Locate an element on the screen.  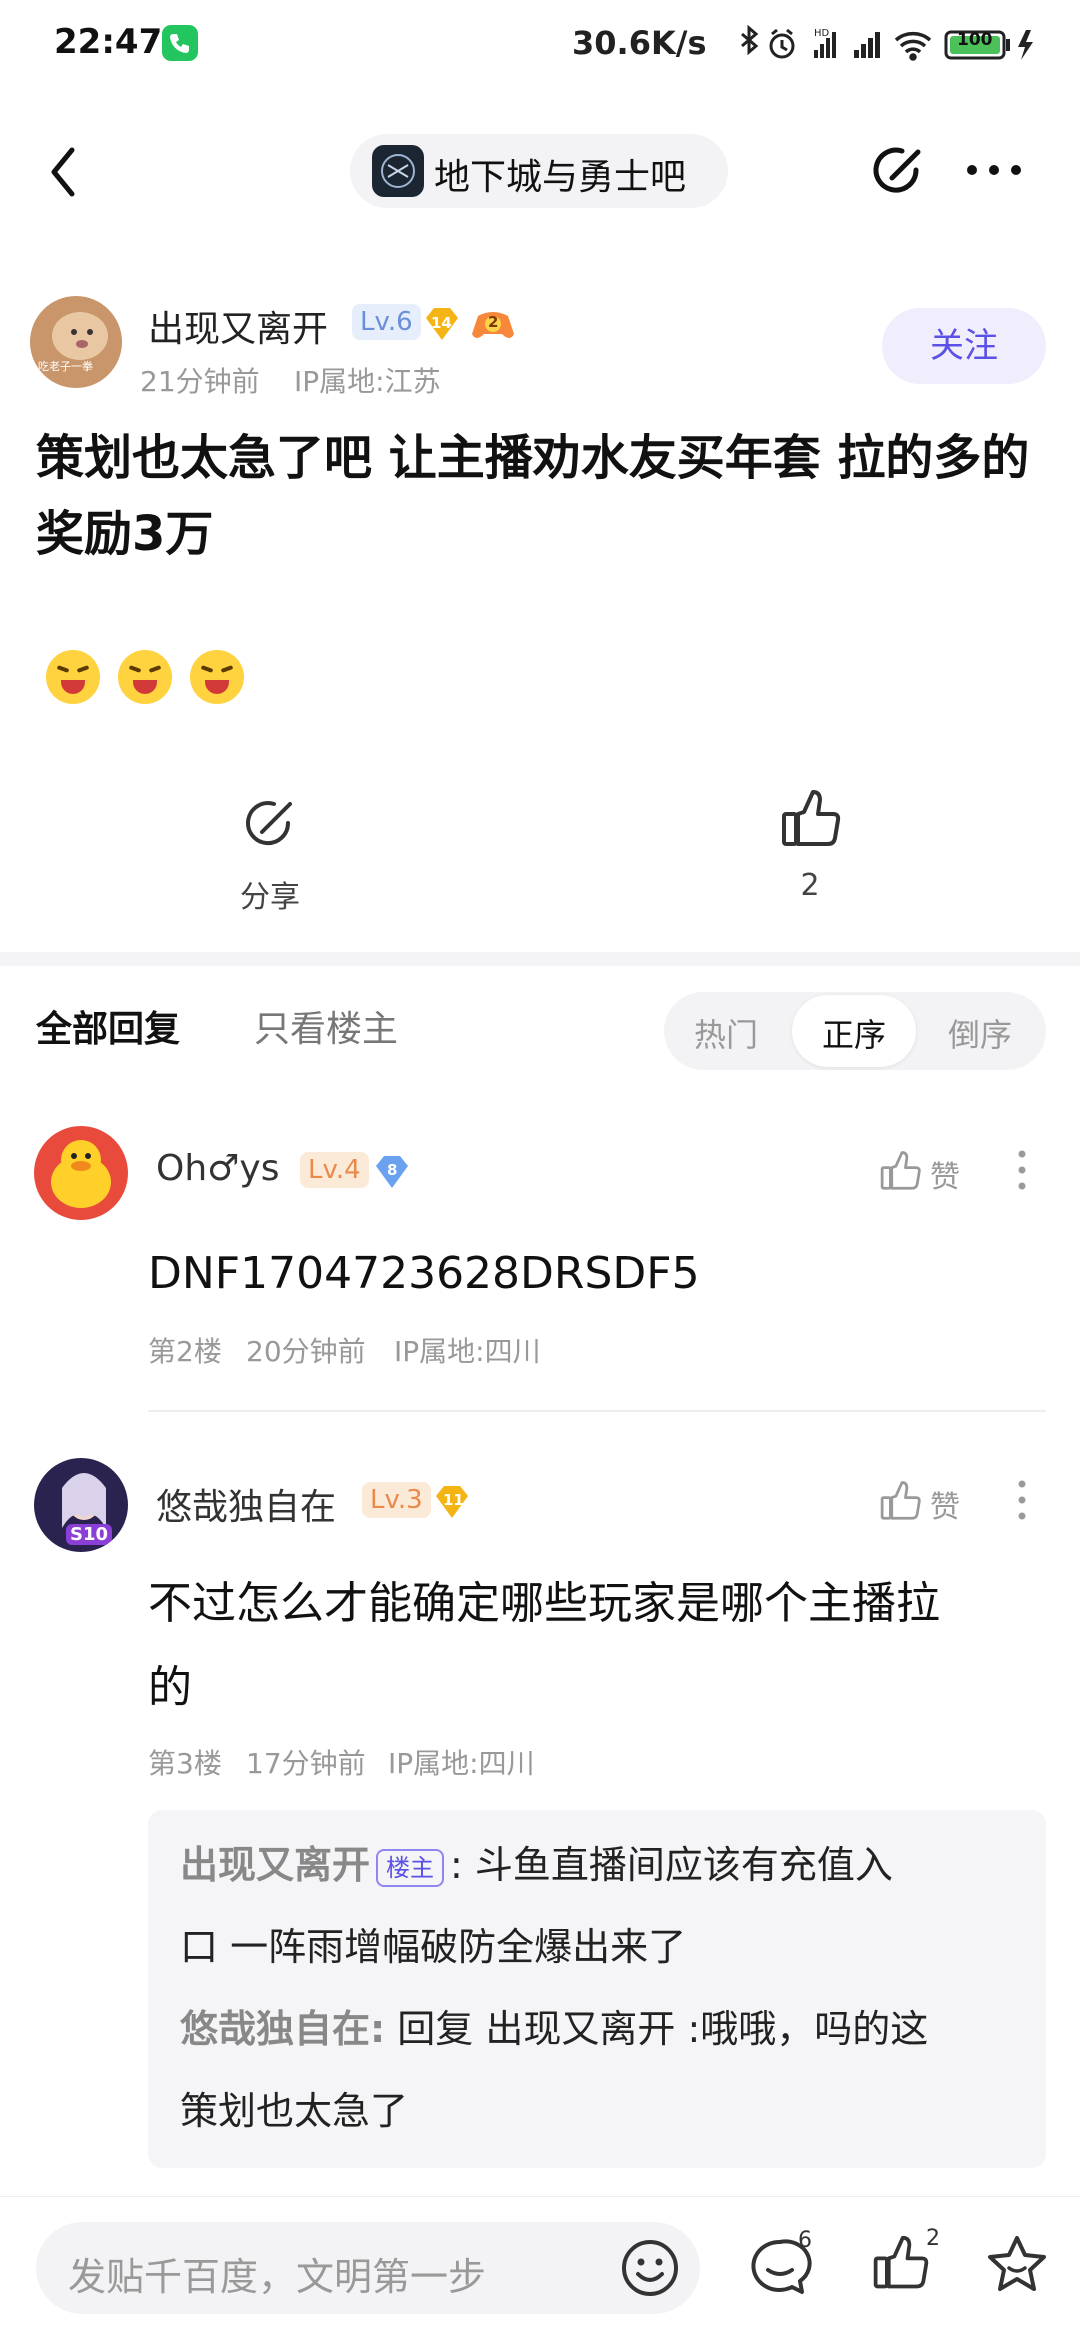
battery-level: 100 is located at coordinates (975, 40).